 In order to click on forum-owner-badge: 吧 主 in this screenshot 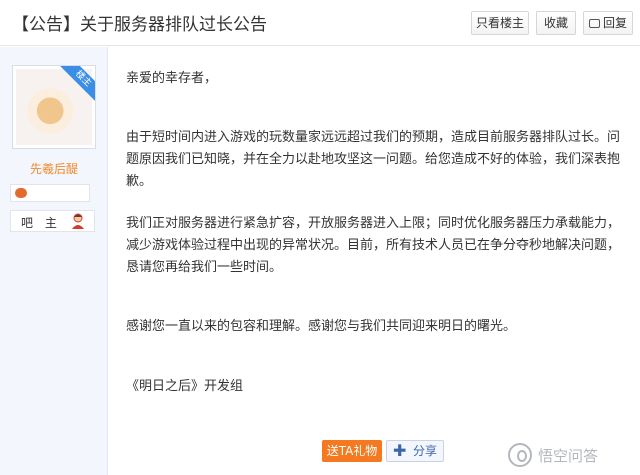, I will do `click(52, 221)`.